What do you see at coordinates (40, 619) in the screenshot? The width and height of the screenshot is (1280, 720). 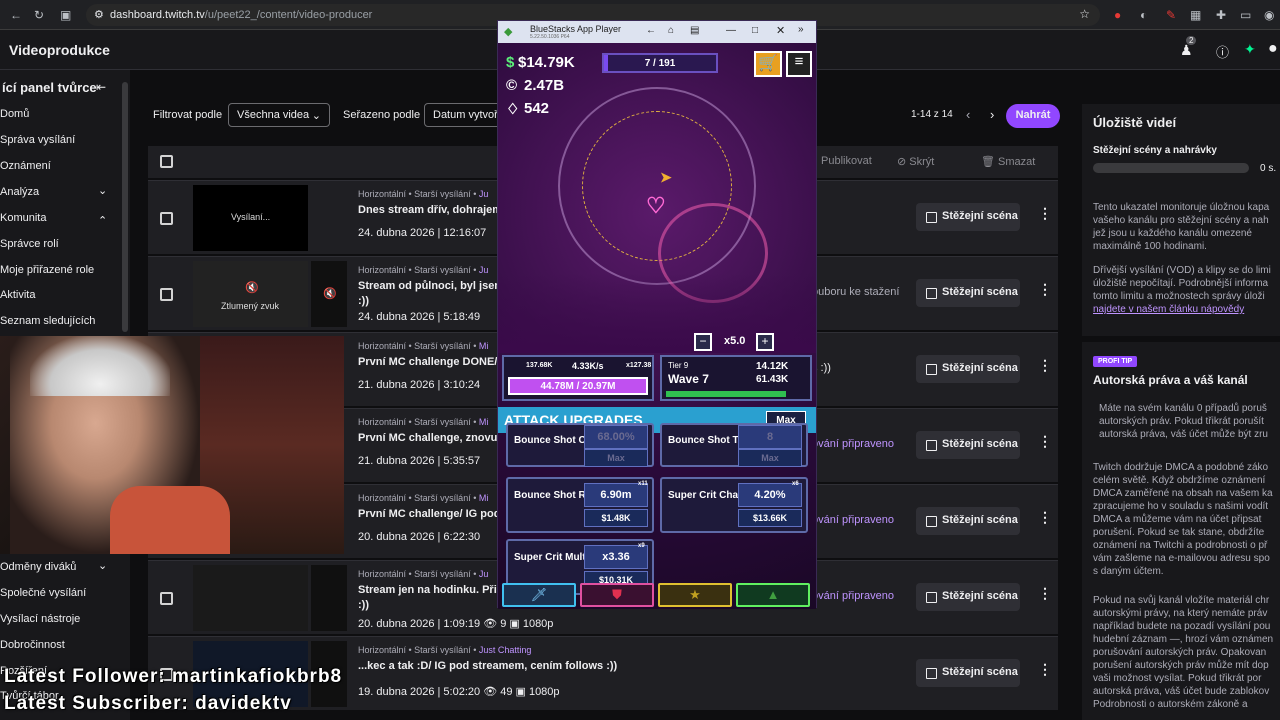 I see `sidebar-item-broadcast-tools: Vysílací nástroje` at bounding box center [40, 619].